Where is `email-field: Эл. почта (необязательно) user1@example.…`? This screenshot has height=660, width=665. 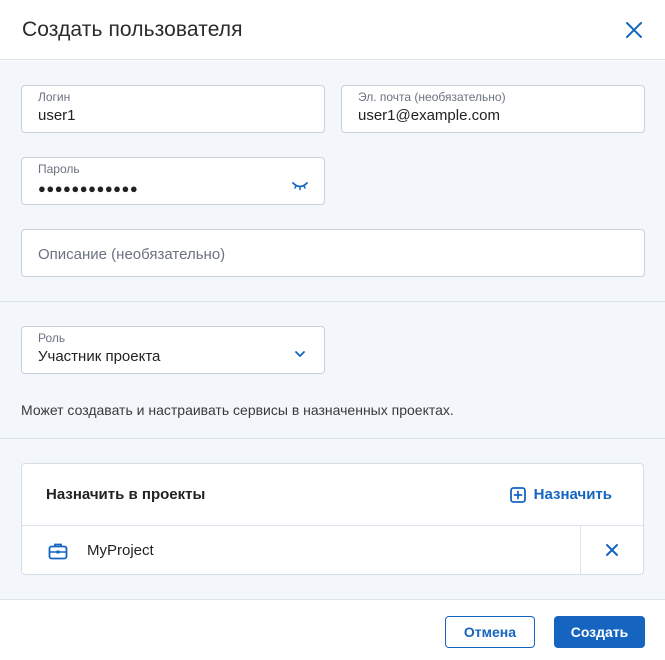 email-field: Эл. почта (необязательно) user1@example.… is located at coordinates (493, 109).